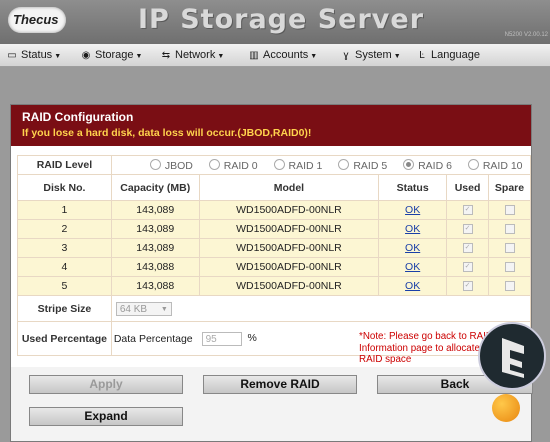 This screenshot has height=442, width=550. I want to click on raid-level-label: RAID Level, so click(64, 165).